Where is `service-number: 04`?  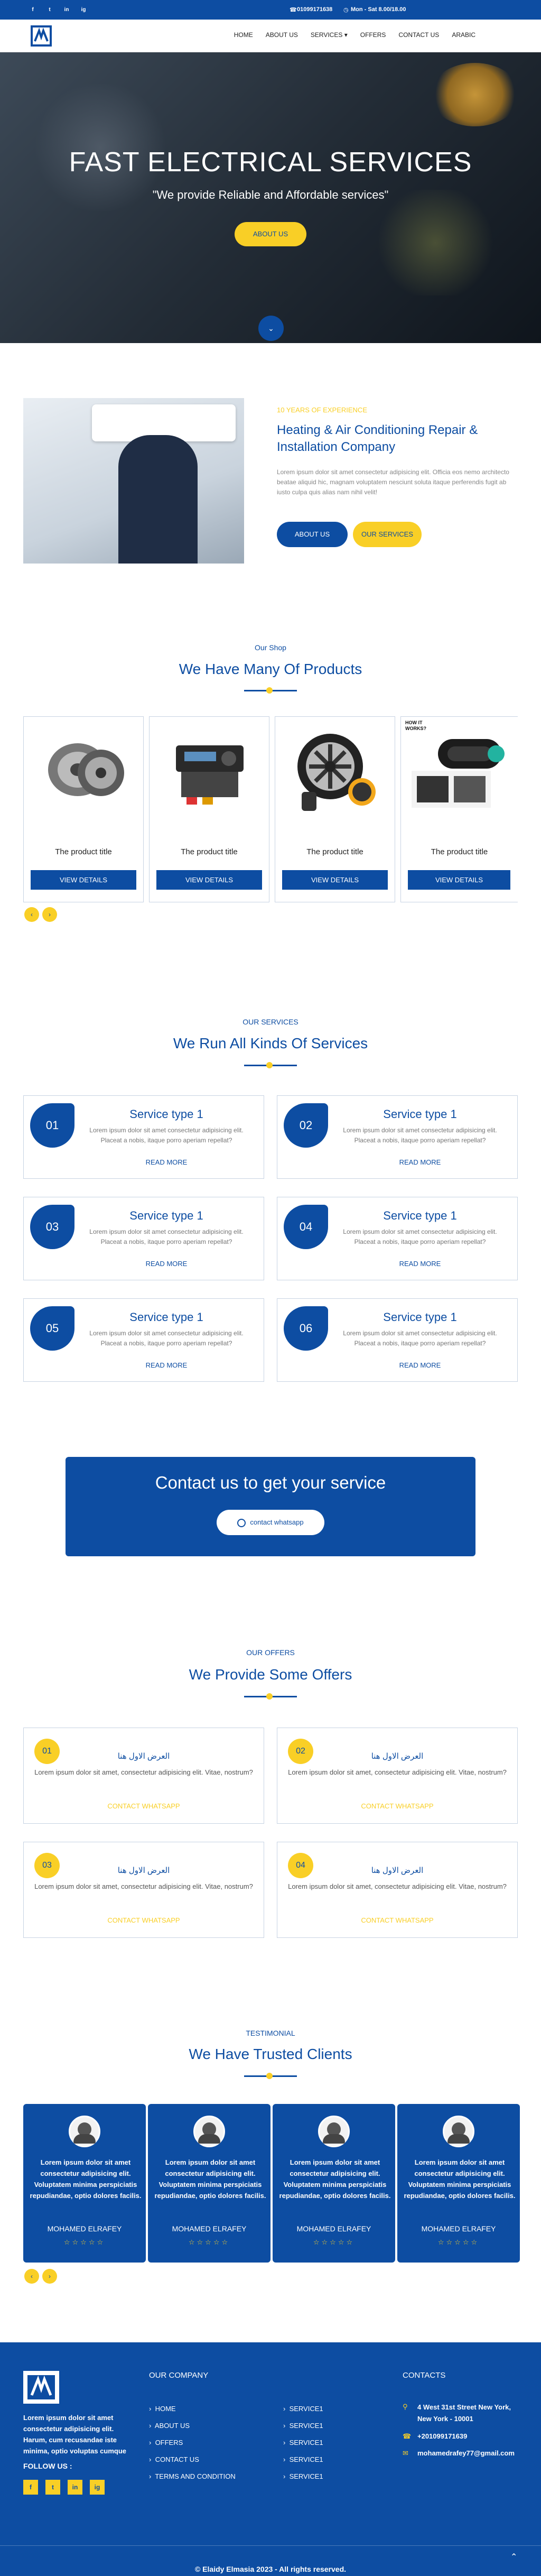 service-number: 04 is located at coordinates (306, 1227).